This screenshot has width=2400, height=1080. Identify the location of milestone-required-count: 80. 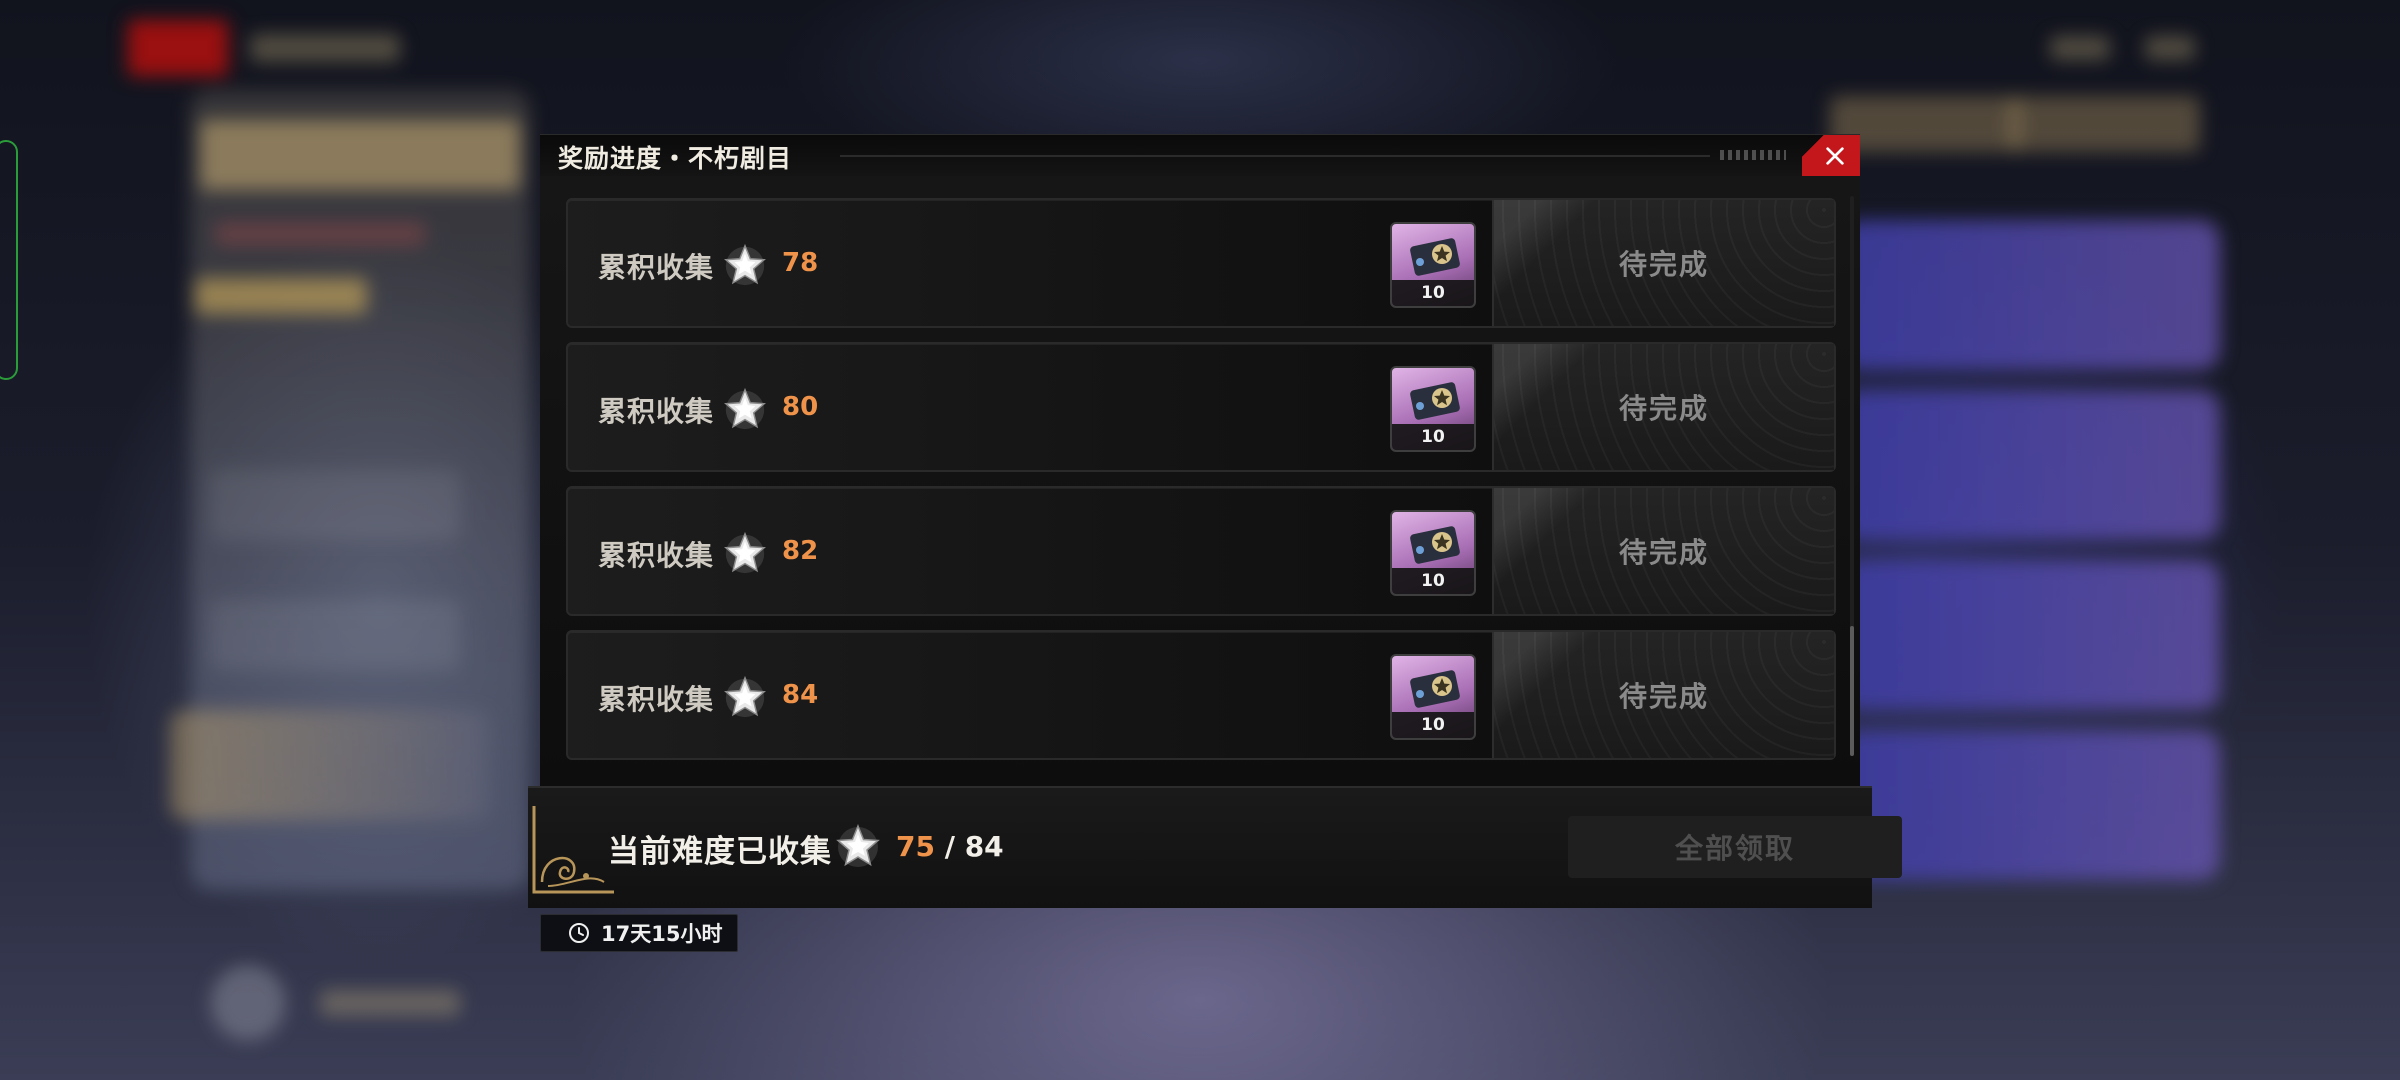
(800, 407).